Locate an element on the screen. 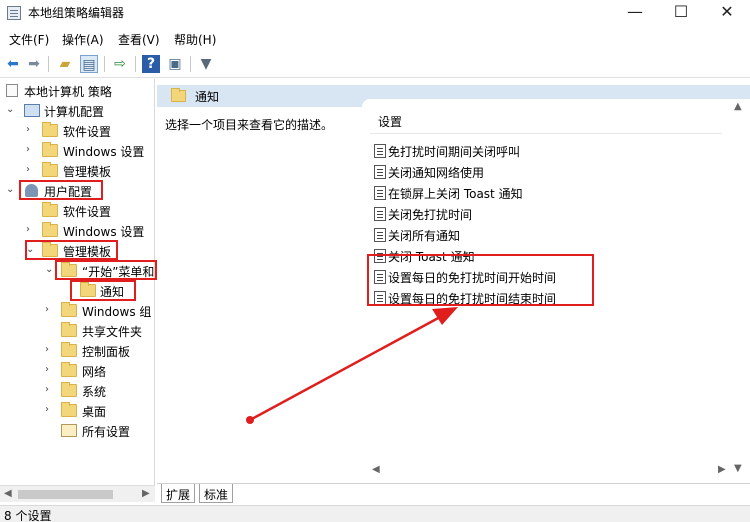  column-header-divider is located at coordinates (546, 133).